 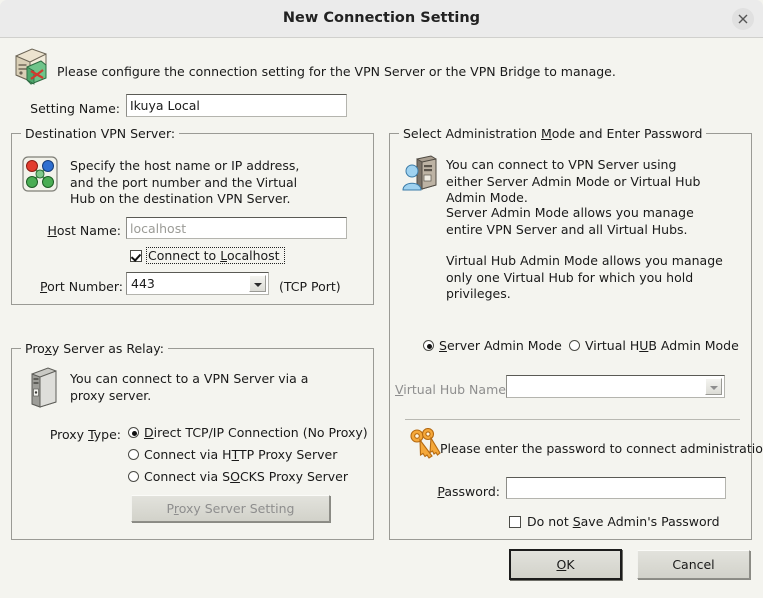 I want to click on admin-user-server-icon, so click(x=420, y=174).